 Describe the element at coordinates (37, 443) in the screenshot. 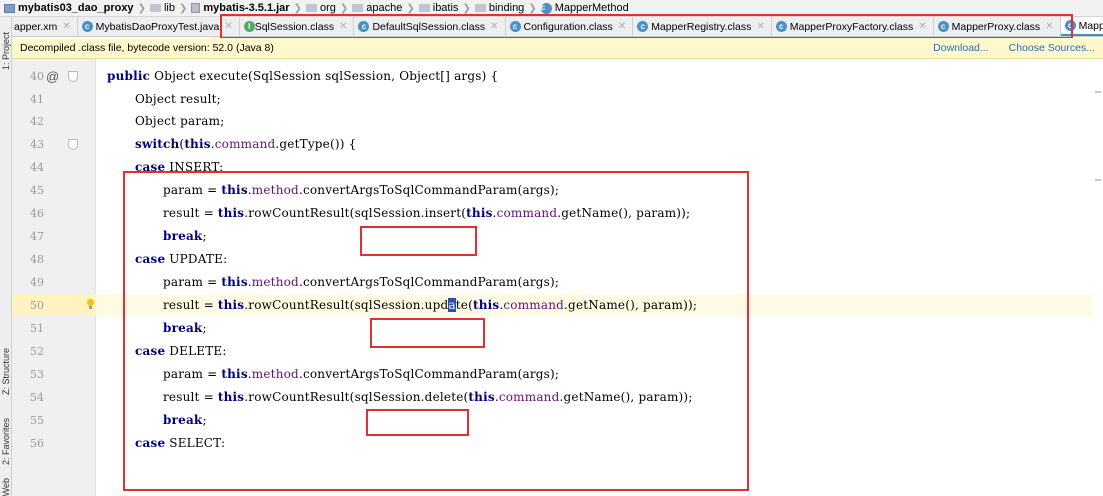

I see `line-number: 56` at that location.